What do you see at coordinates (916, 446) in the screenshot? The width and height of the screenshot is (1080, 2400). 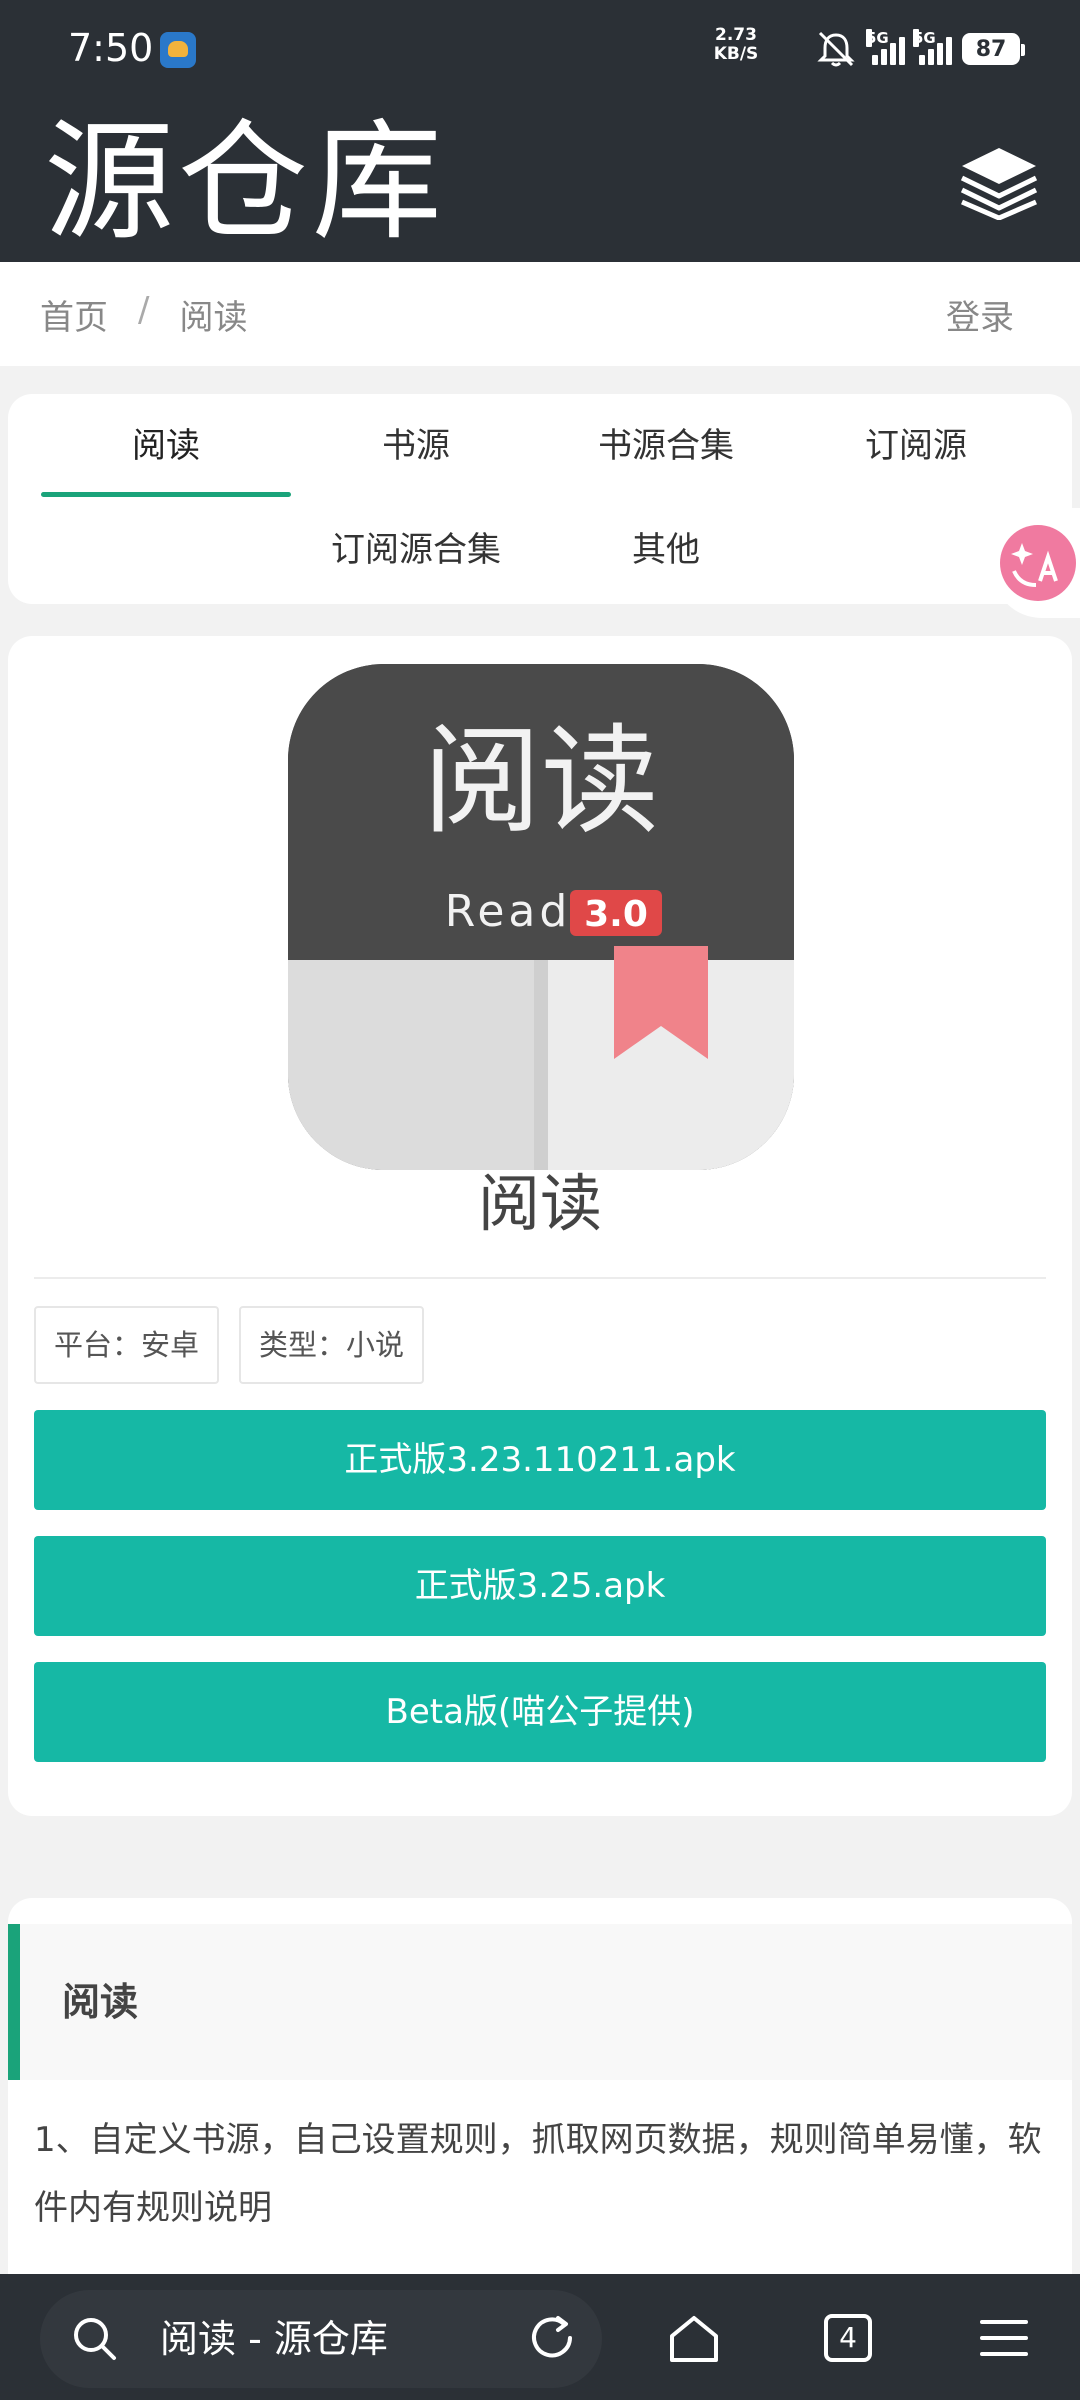 I see `tab-subscription-source: 订阅源` at bounding box center [916, 446].